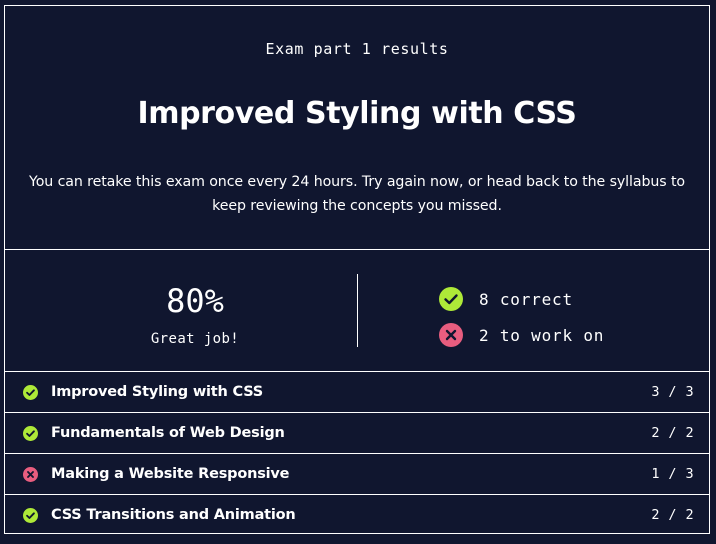  Describe the element at coordinates (157, 392) in the screenshot. I see `topic-name: Improved Styling with CSS` at that location.